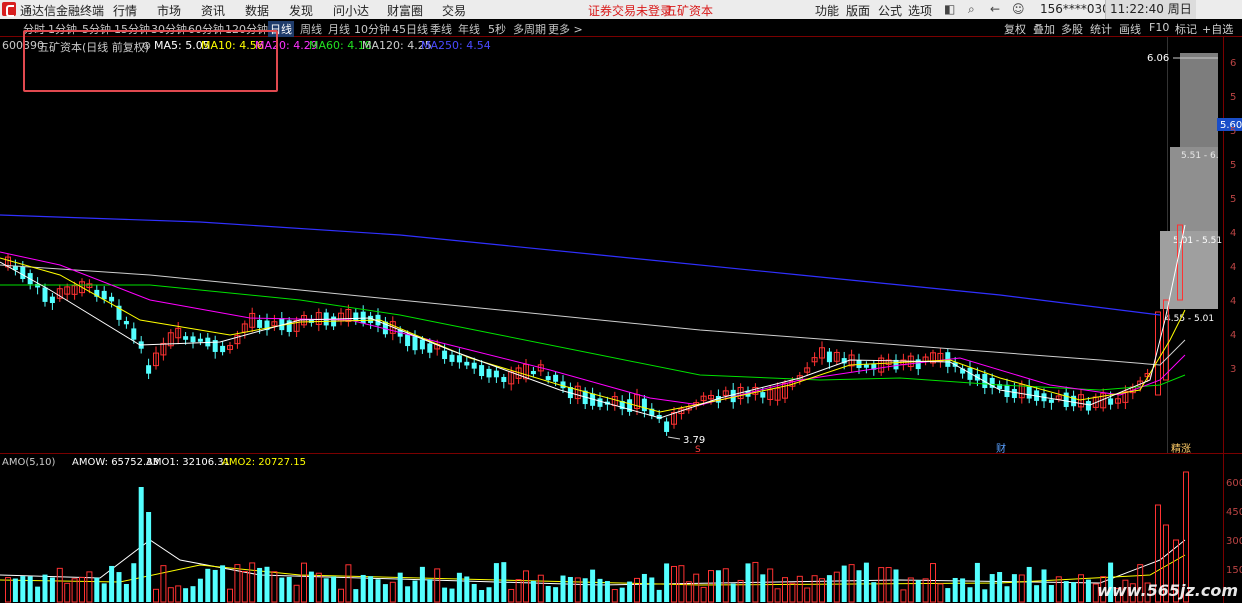 Image resolution: width=1242 pixels, height=603 pixels. What do you see at coordinates (698, 450) in the screenshot?
I see `tag-s: S` at bounding box center [698, 450].